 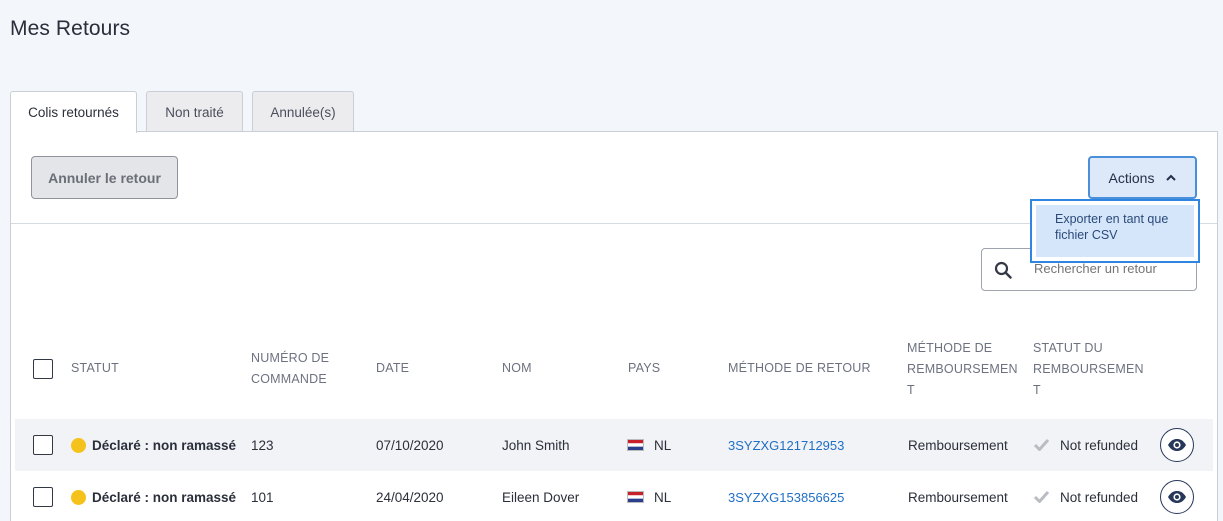 What do you see at coordinates (517, 368) in the screenshot?
I see `header-nom: NOM` at bounding box center [517, 368].